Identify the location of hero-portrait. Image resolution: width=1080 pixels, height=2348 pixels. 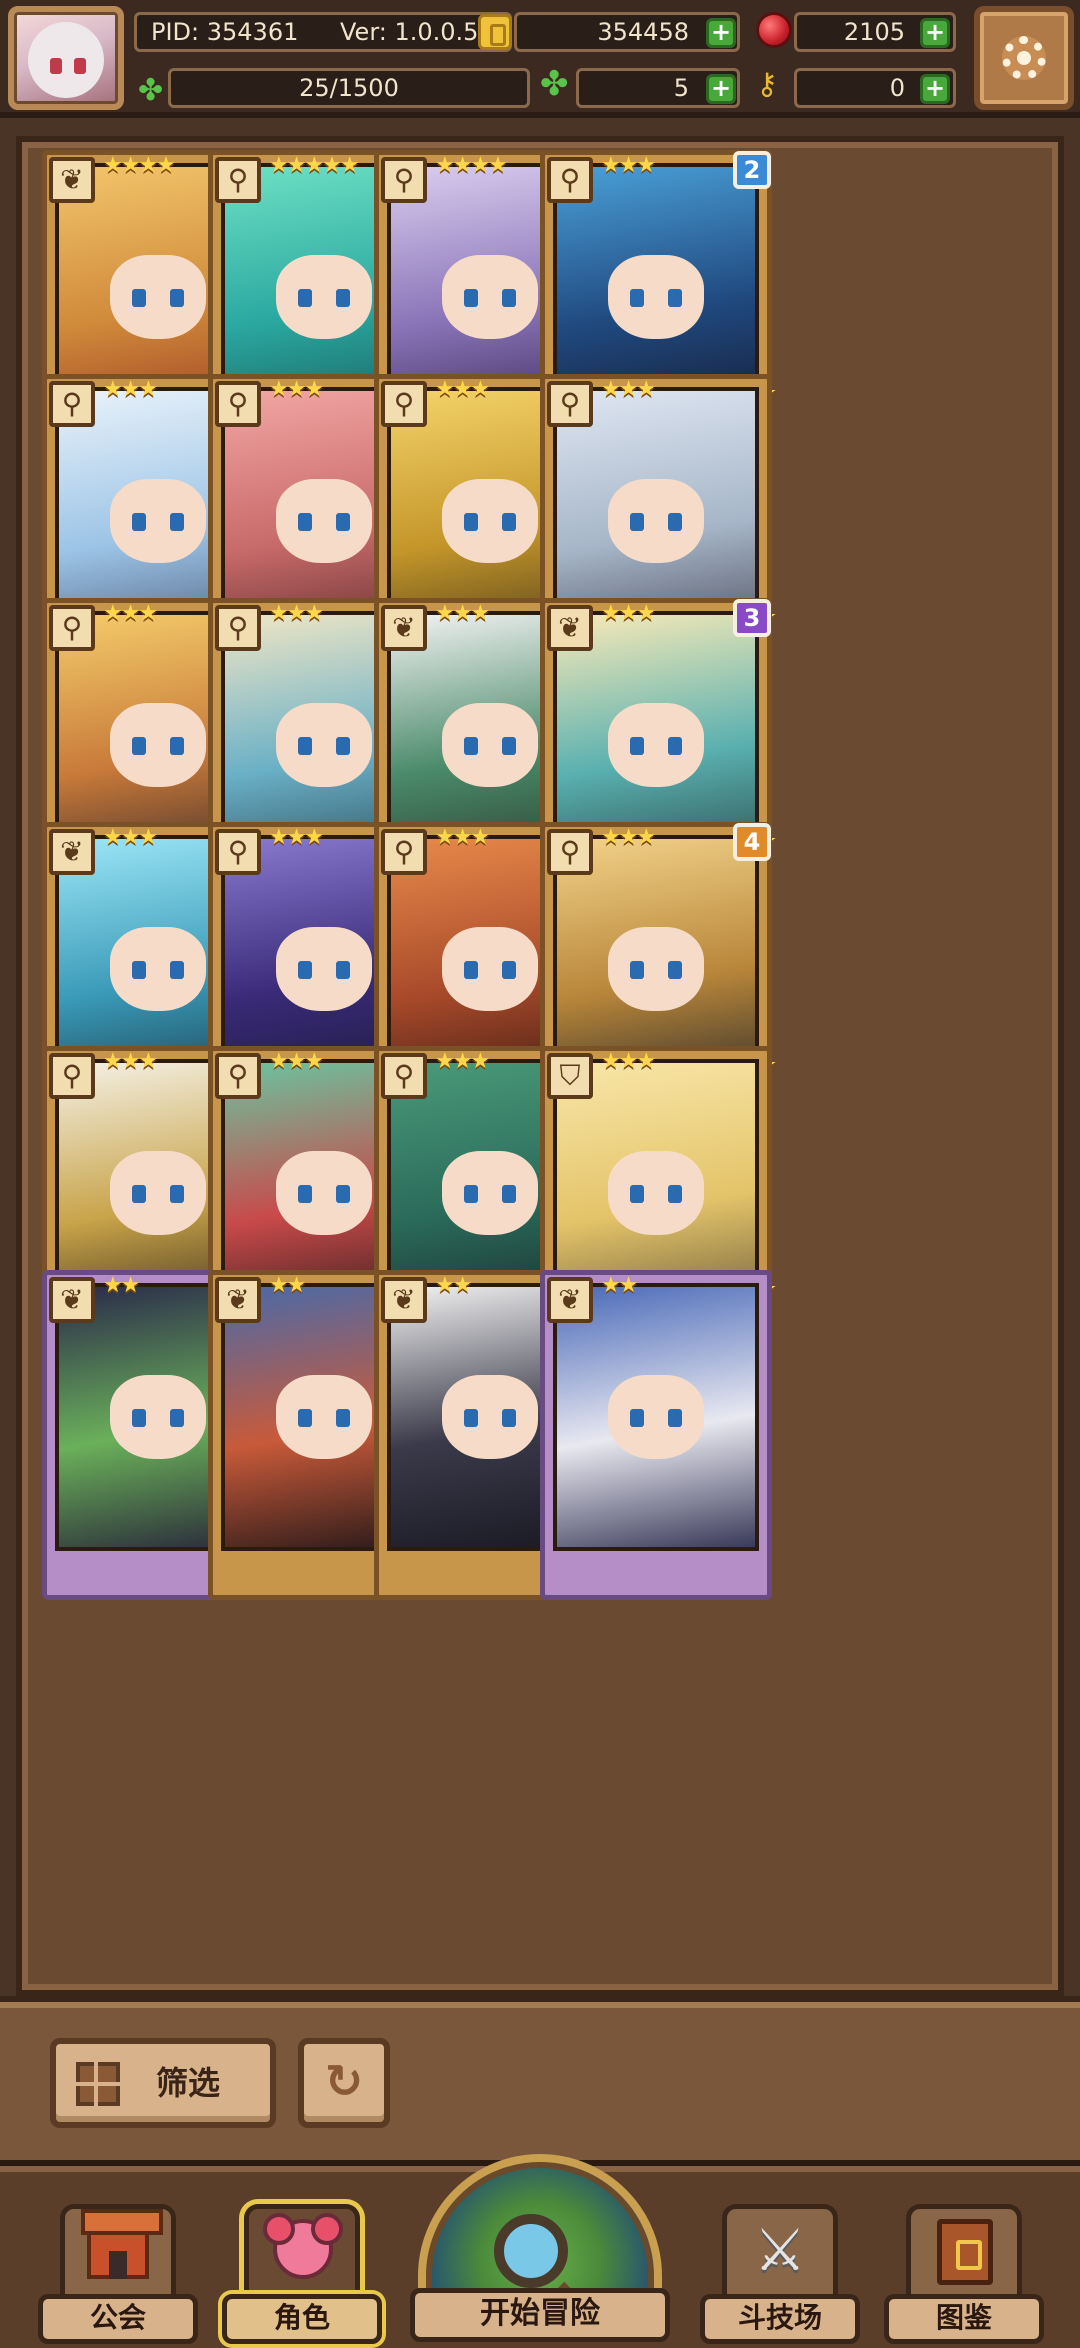
(656, 1417).